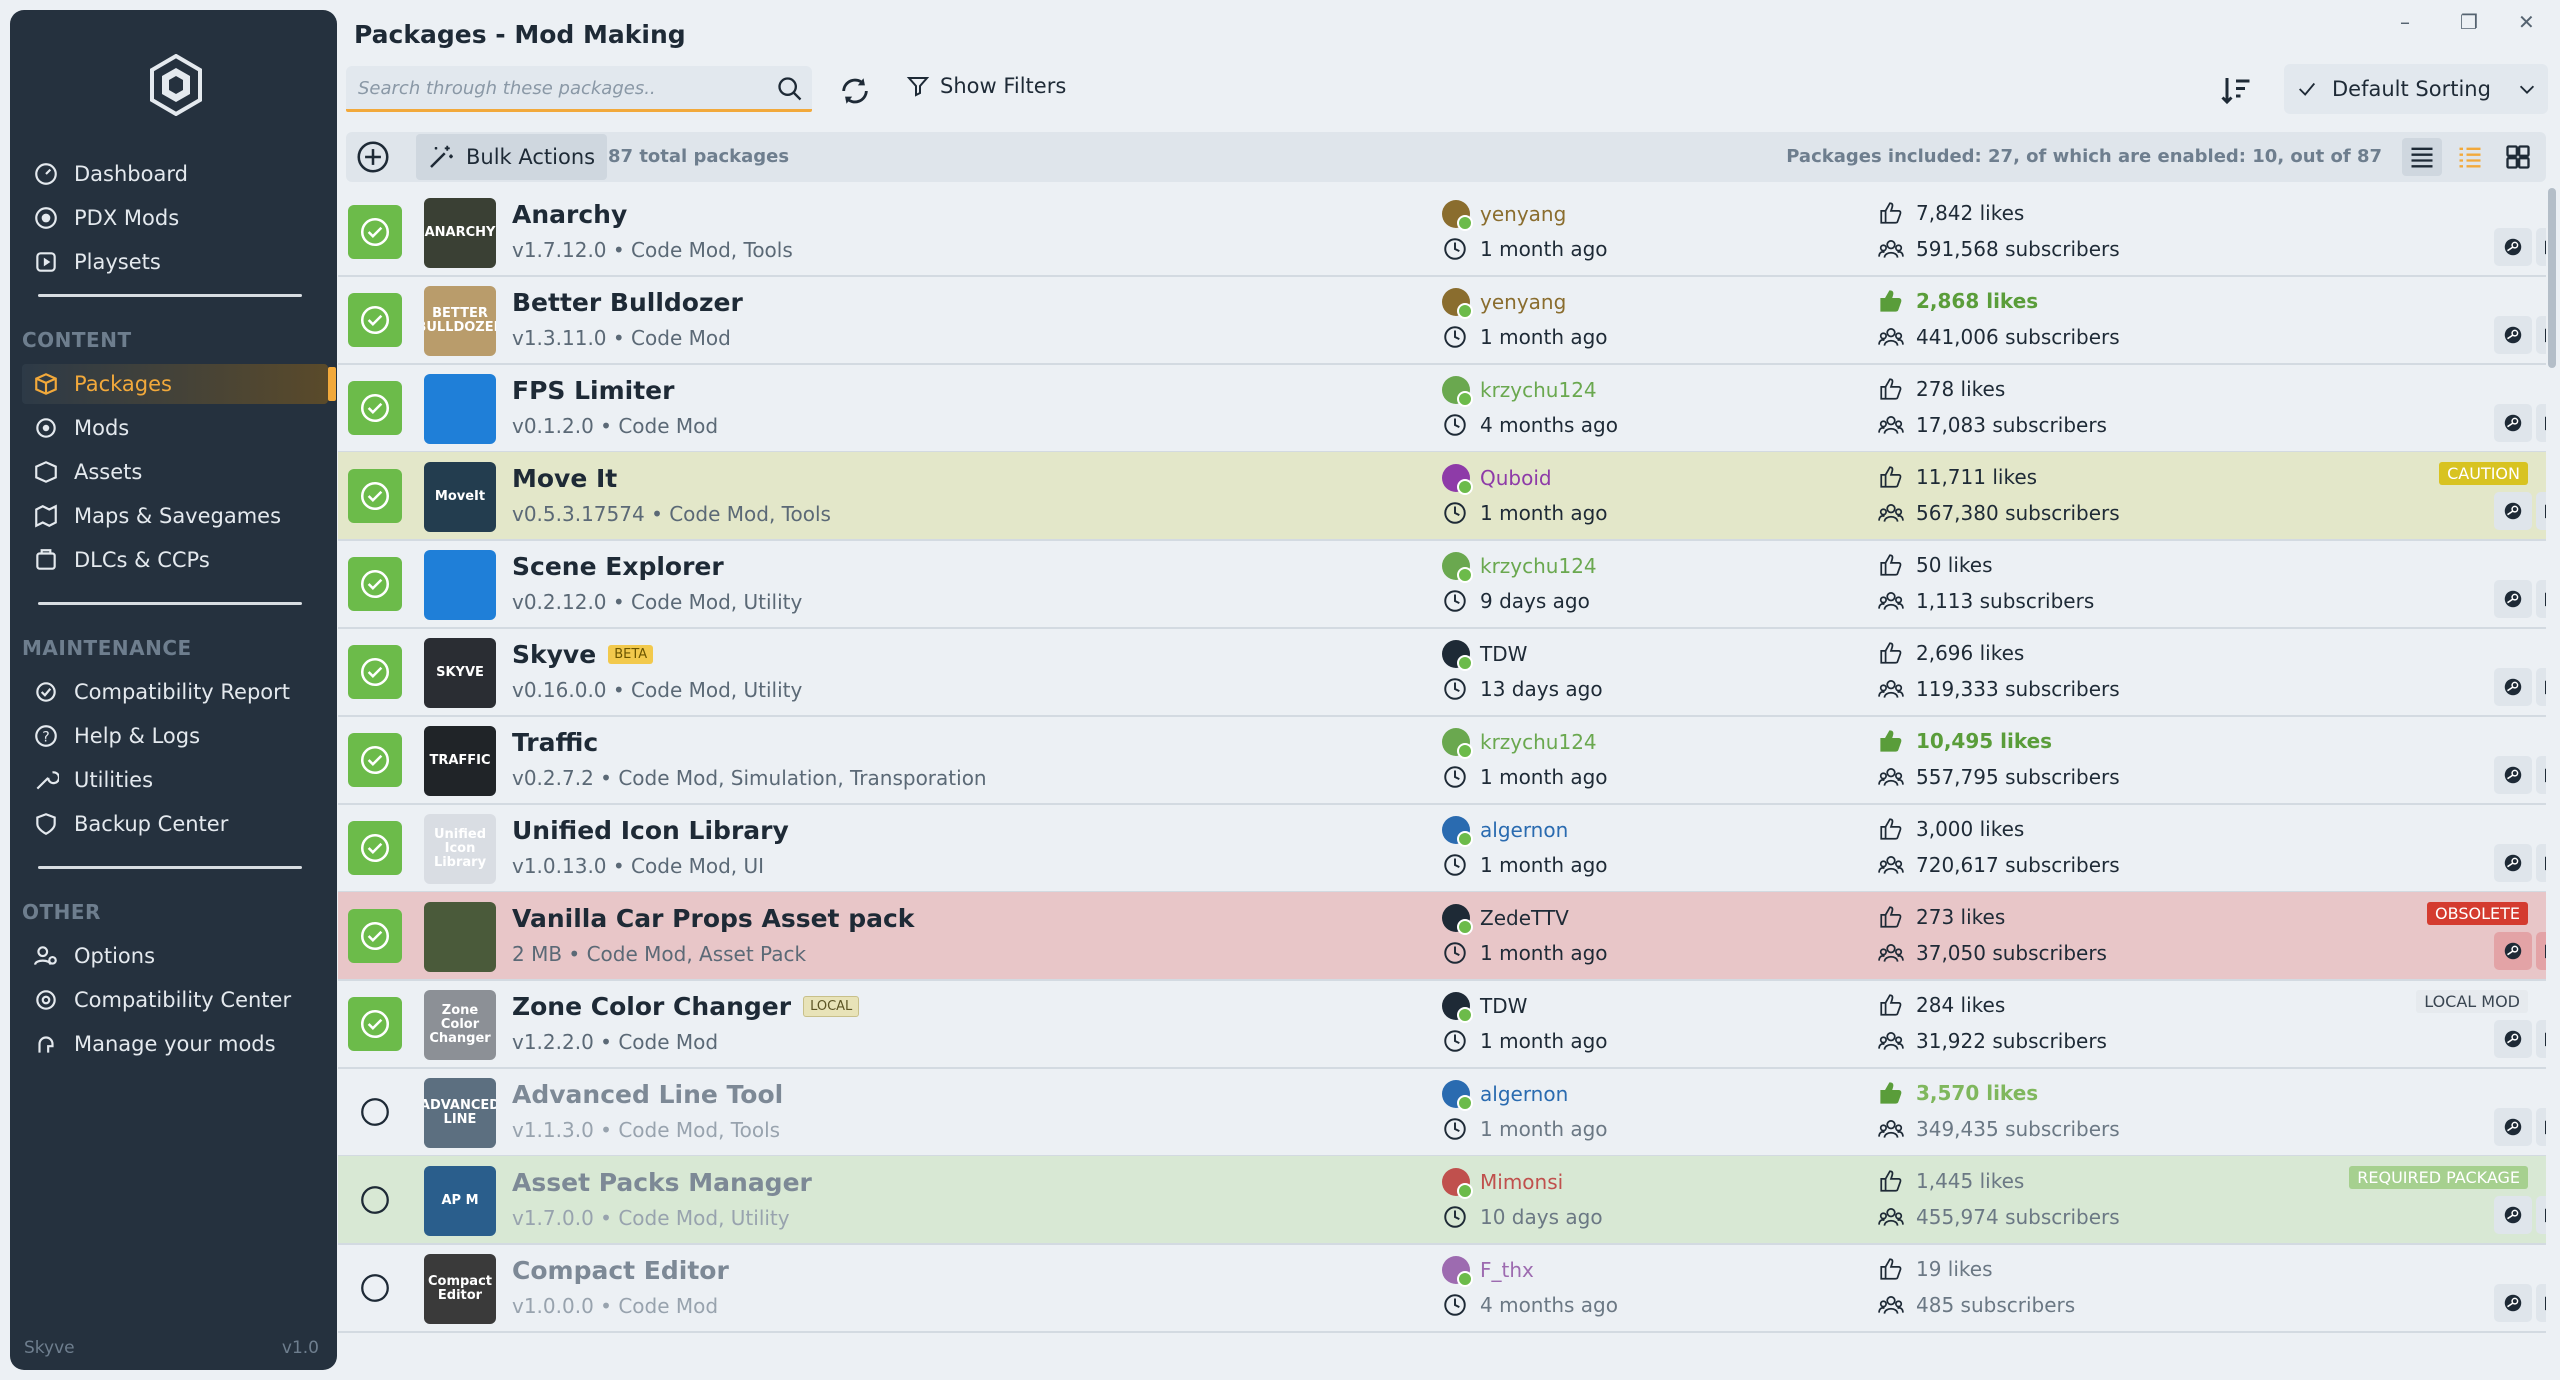 This screenshot has width=2560, height=1380. Describe the element at coordinates (2470, 157) in the screenshot. I see `compact-view-button` at that location.